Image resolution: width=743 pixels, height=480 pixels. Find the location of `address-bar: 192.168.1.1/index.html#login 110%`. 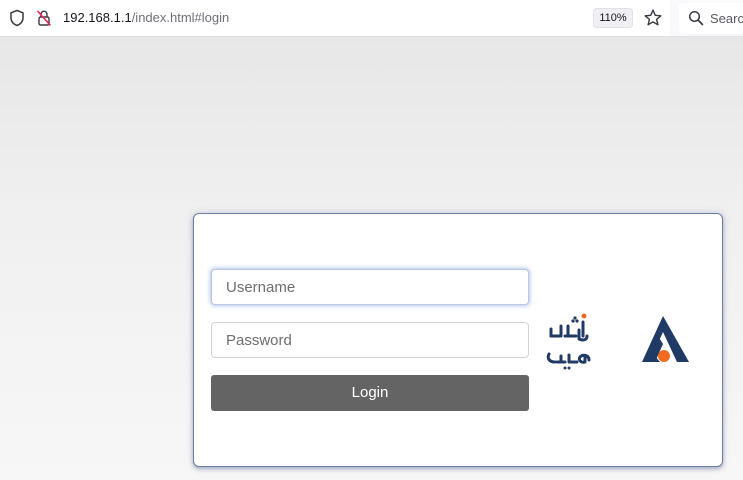

address-bar: 192.168.1.1/index.html#login 110% is located at coordinates (335, 18).